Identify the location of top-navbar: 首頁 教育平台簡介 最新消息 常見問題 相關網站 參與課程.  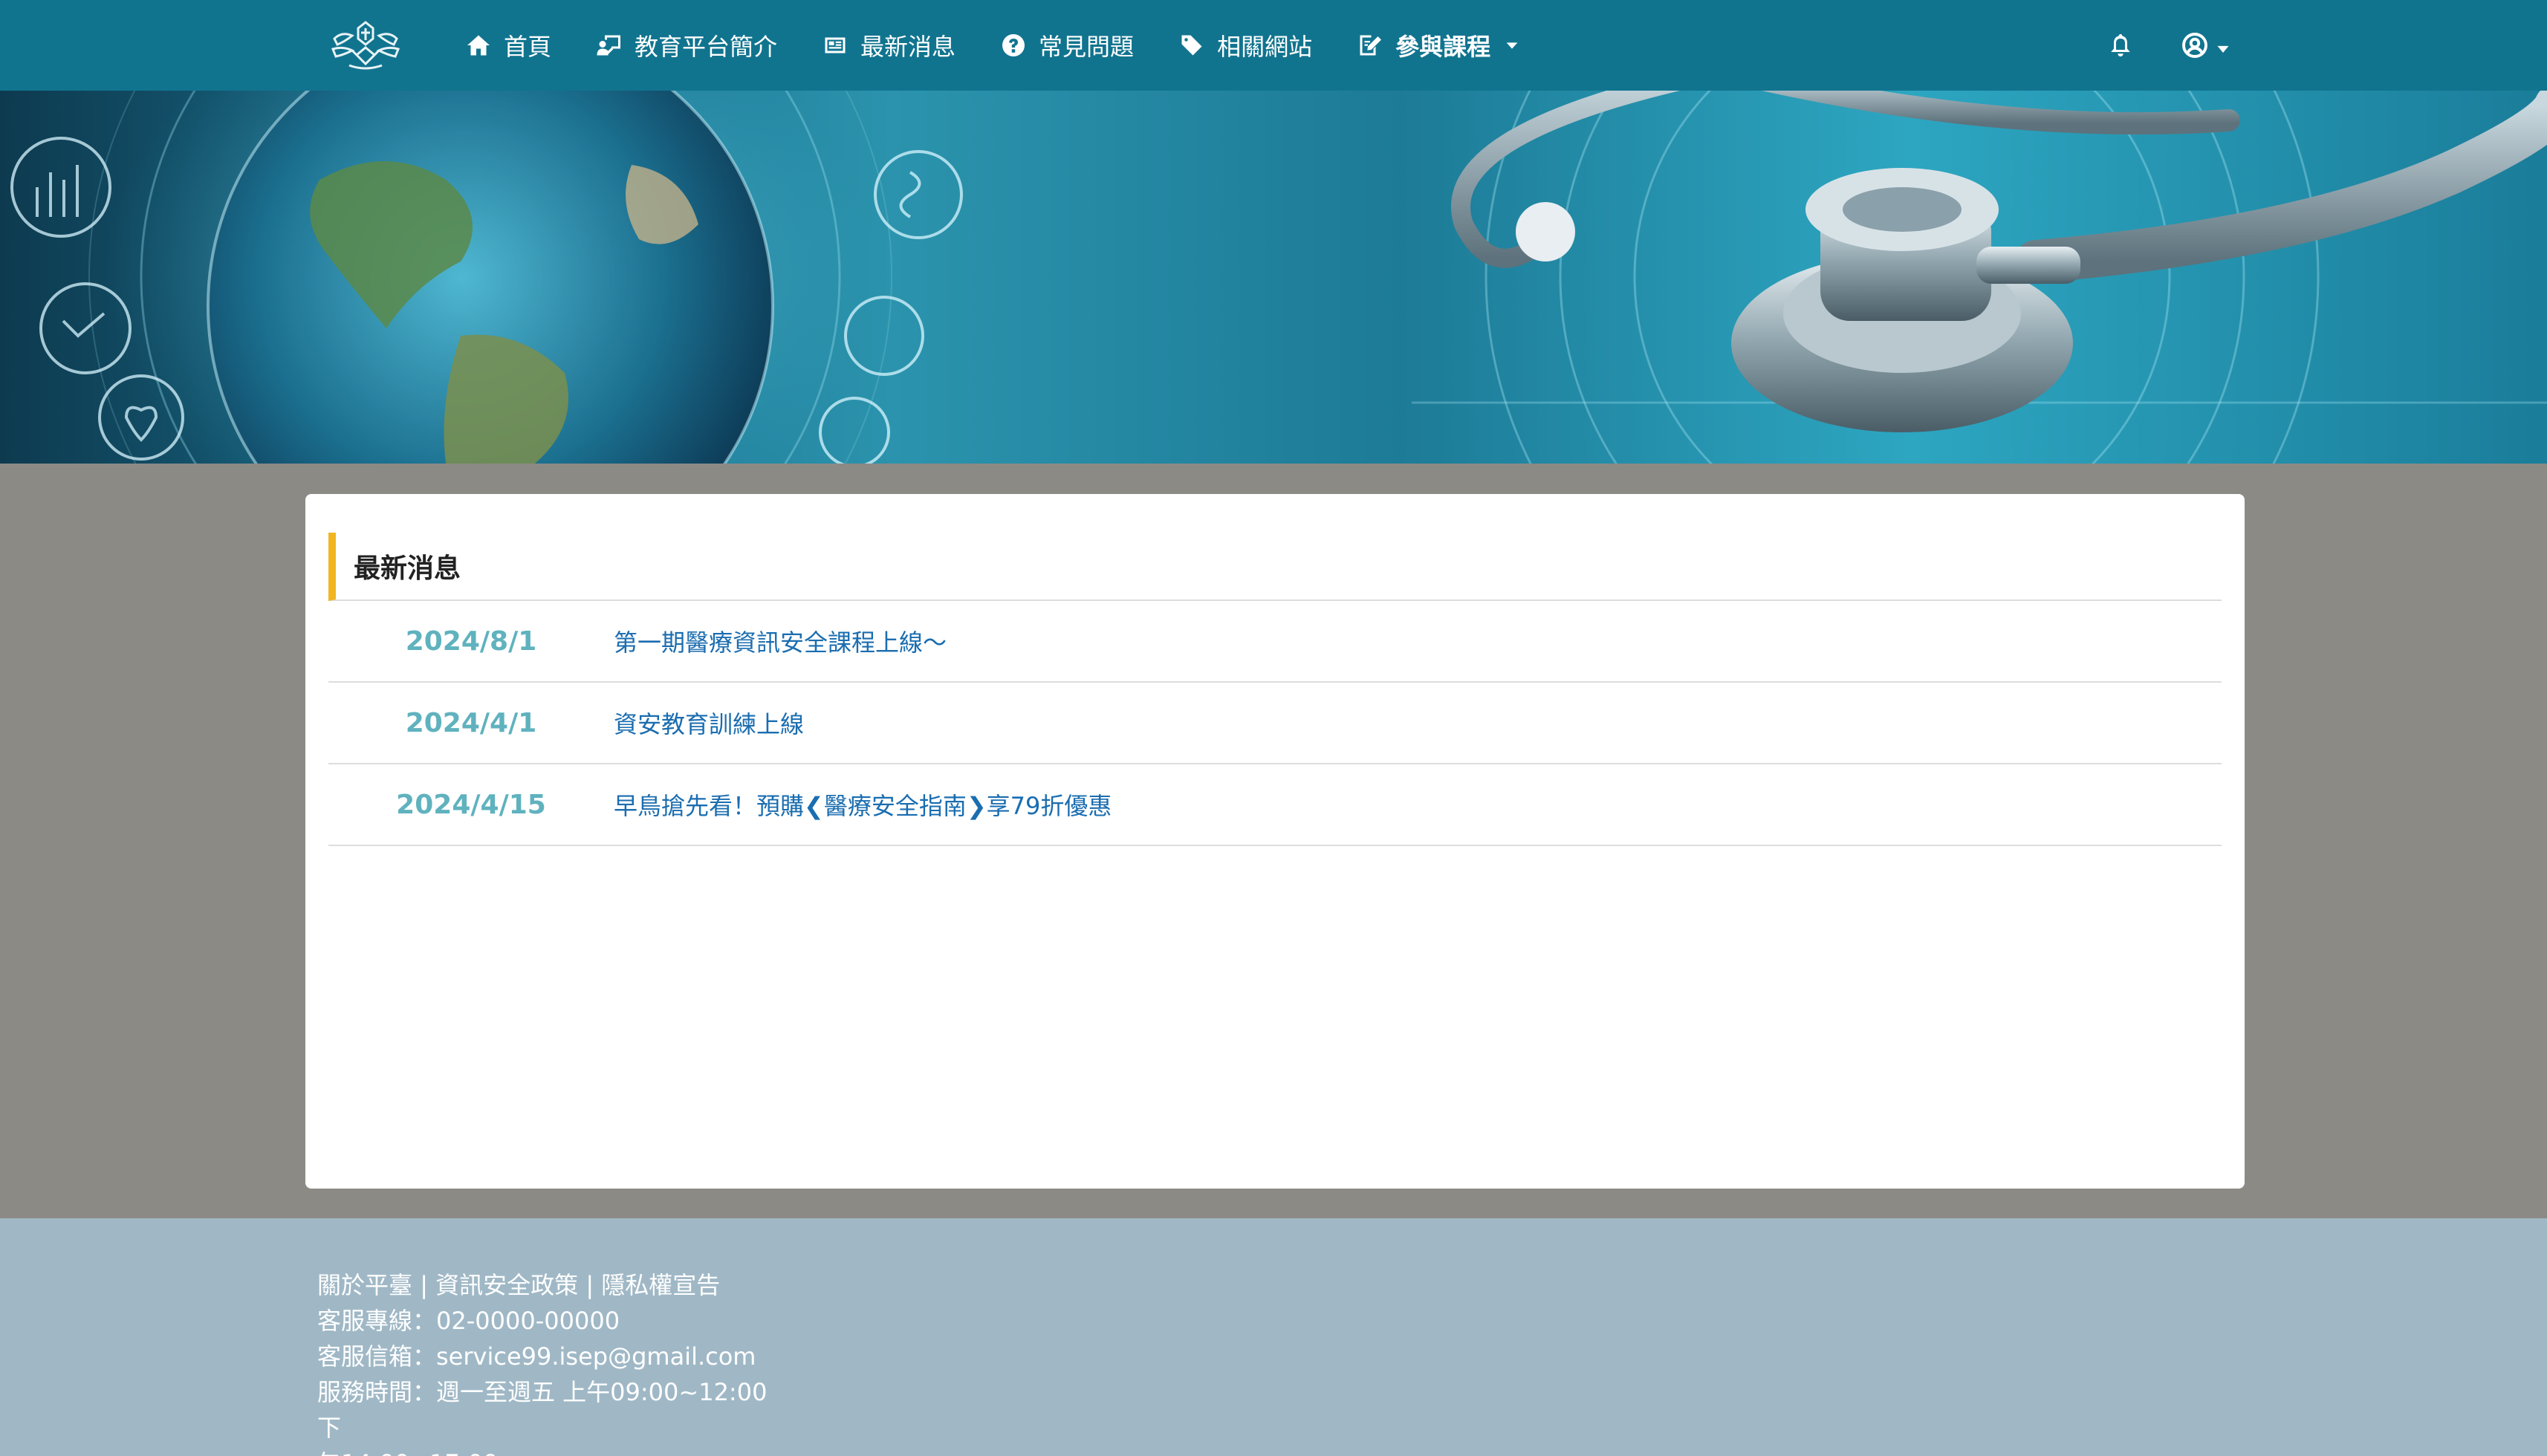
(1273, 46).